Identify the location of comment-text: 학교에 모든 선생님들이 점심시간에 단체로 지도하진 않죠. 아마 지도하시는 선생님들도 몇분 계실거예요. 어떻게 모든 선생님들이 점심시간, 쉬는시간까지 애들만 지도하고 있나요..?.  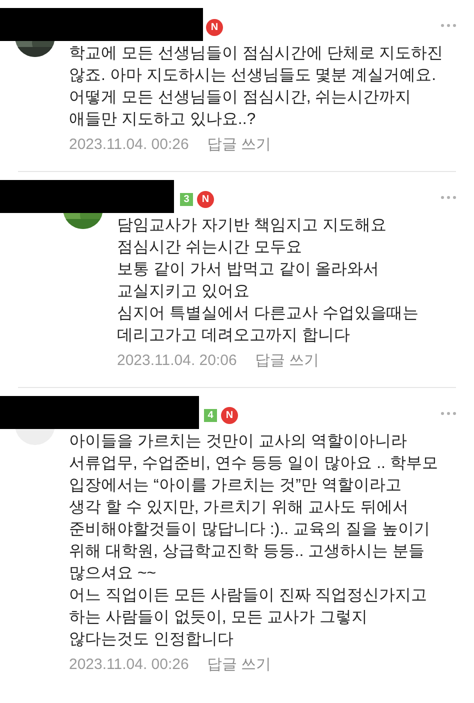
(256, 87).